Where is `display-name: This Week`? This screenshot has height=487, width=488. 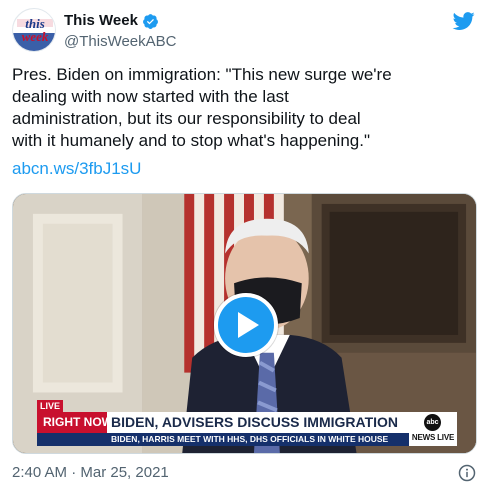 display-name: This Week is located at coordinates (120, 21).